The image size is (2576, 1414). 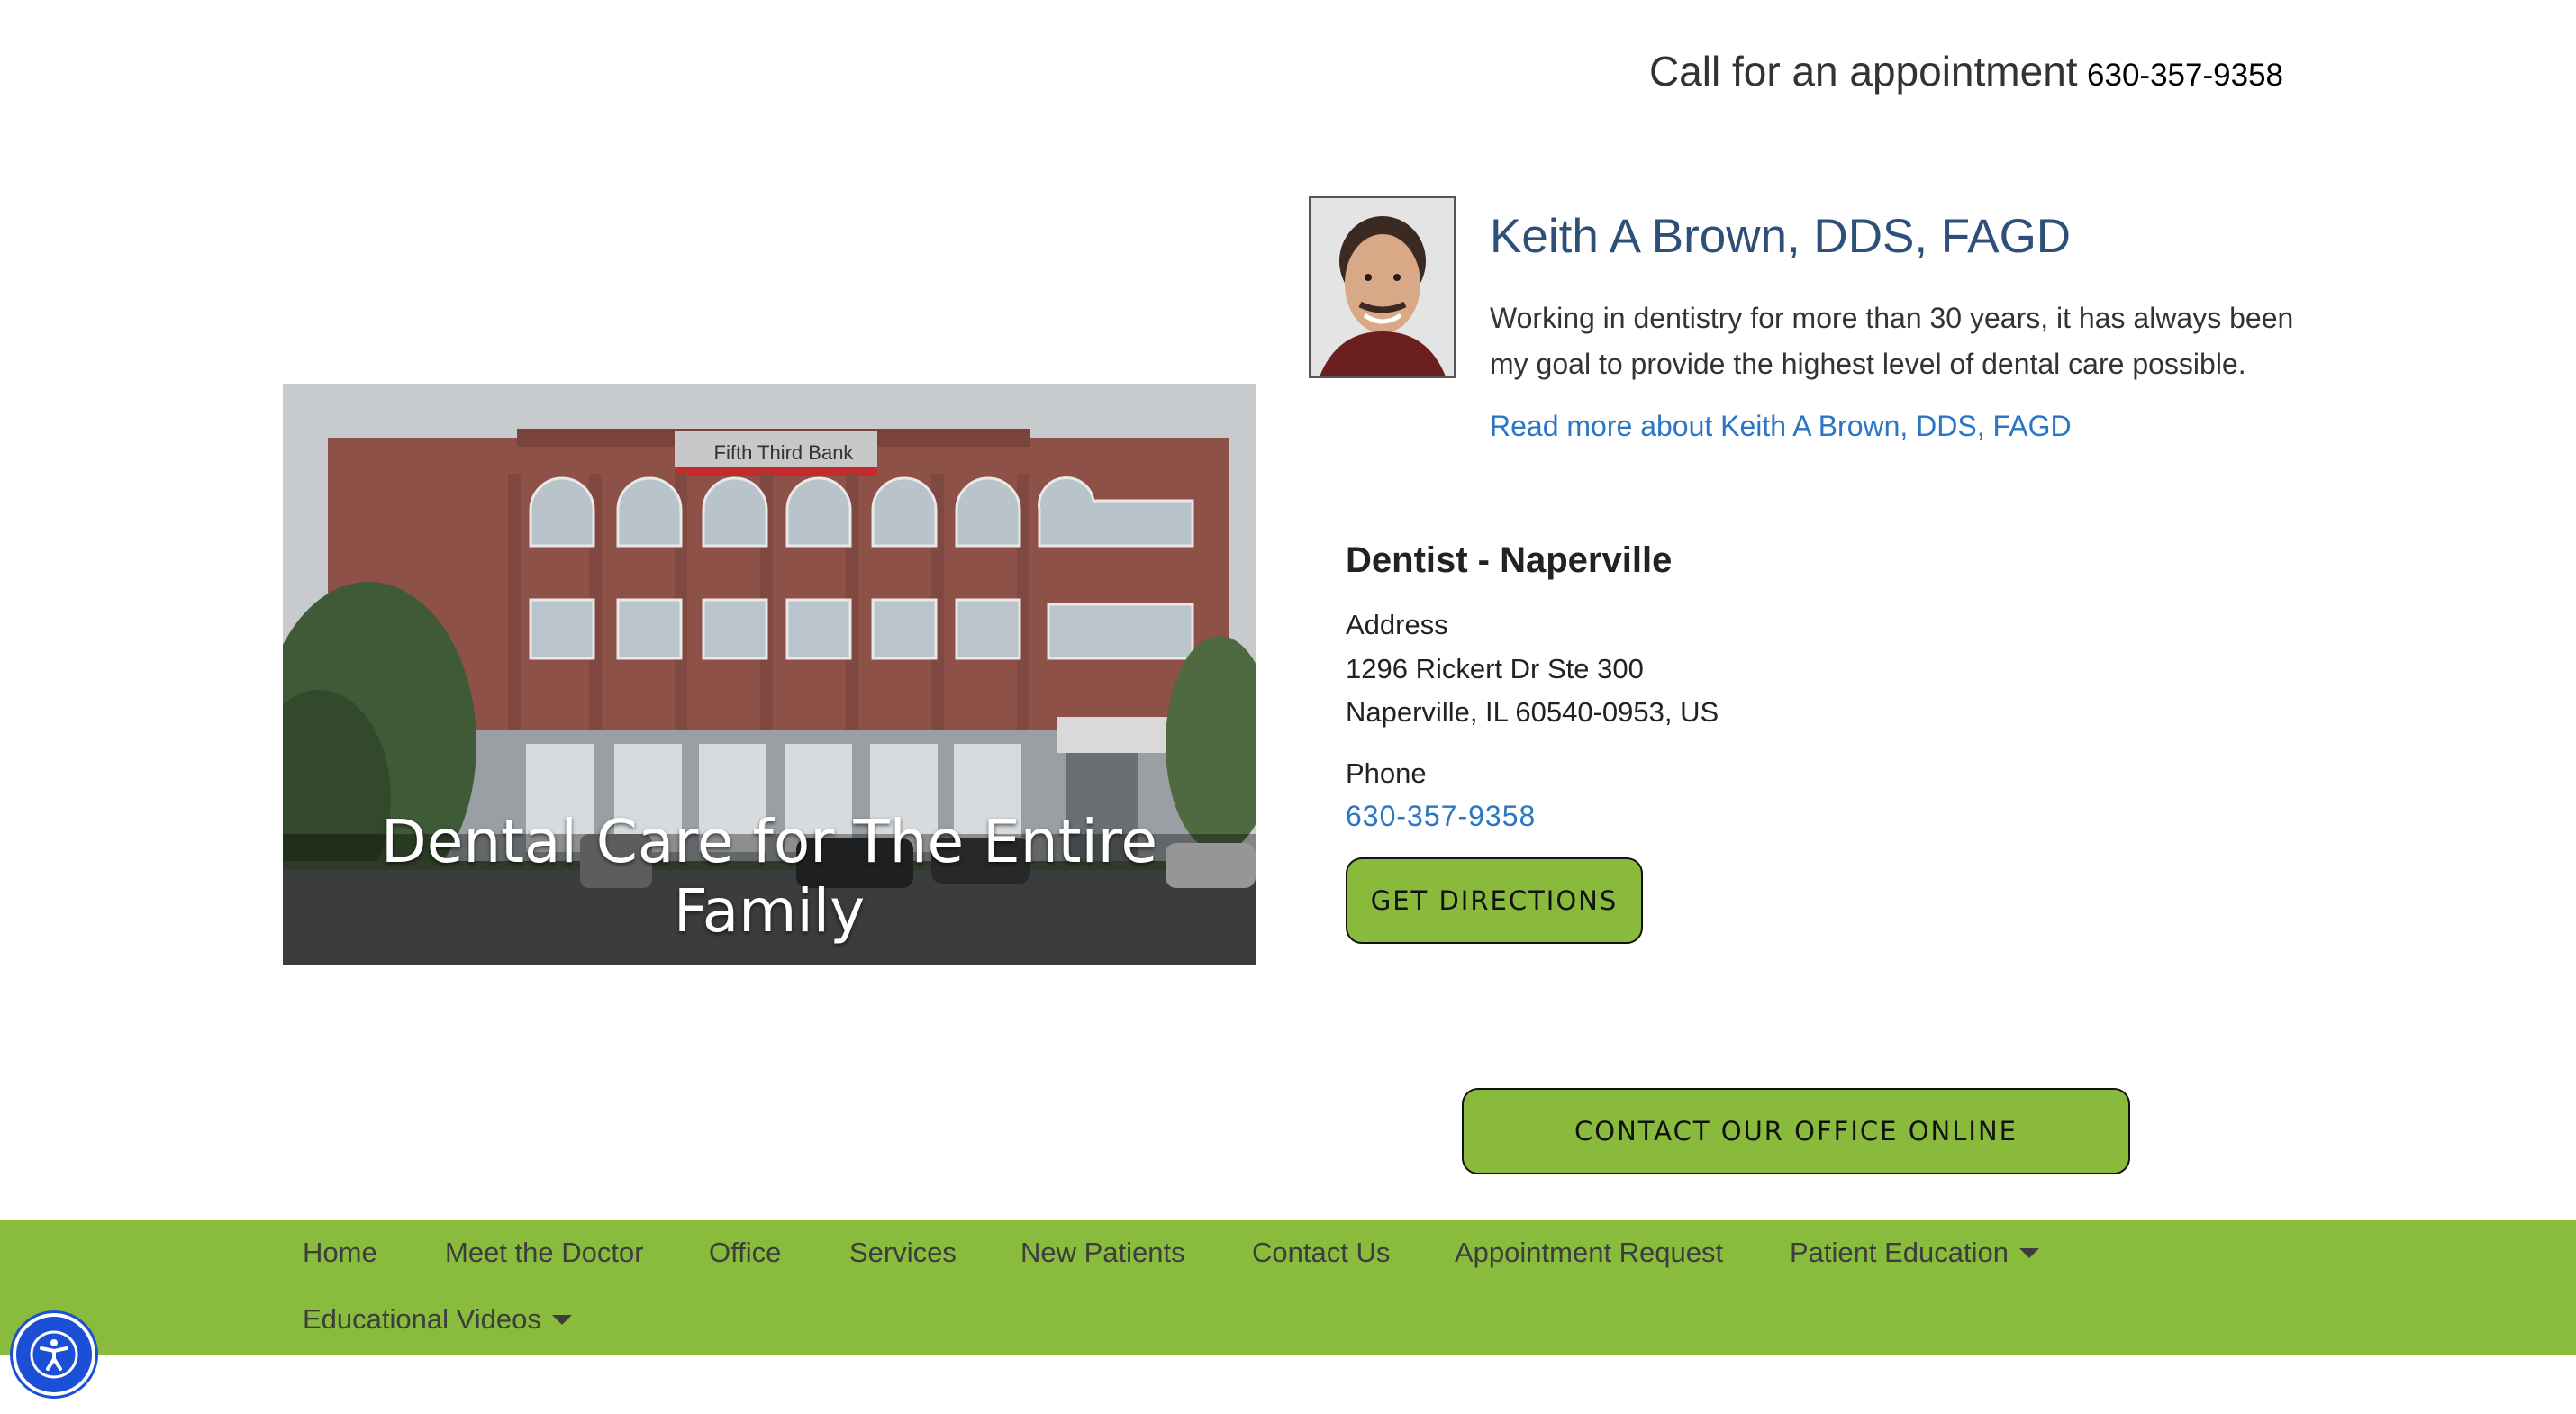 I want to click on get-directions-button: GET DIRECTIONS, so click(x=1494, y=900).